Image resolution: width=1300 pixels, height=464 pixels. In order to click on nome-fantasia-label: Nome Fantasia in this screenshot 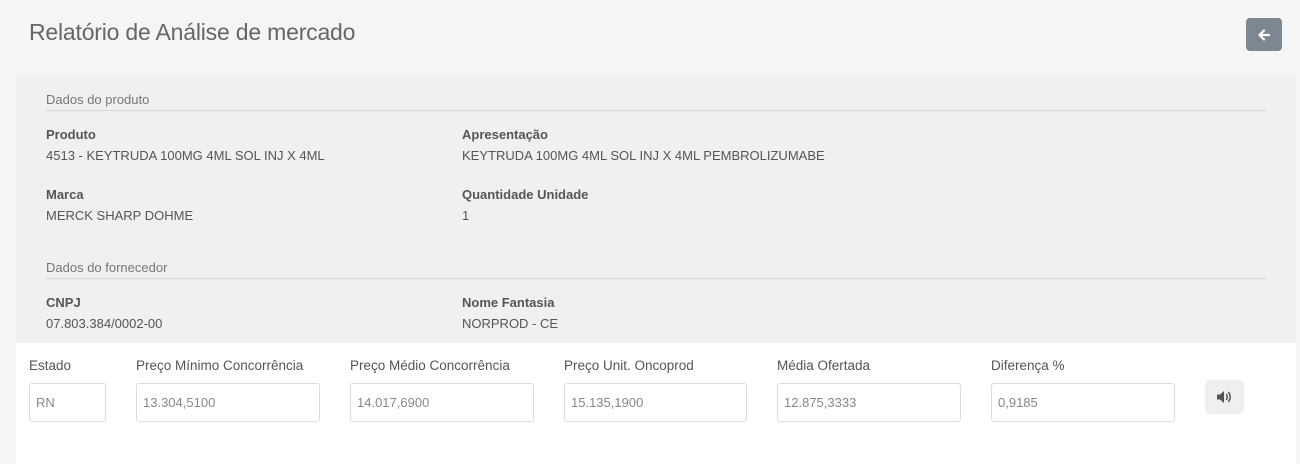, I will do `click(508, 302)`.